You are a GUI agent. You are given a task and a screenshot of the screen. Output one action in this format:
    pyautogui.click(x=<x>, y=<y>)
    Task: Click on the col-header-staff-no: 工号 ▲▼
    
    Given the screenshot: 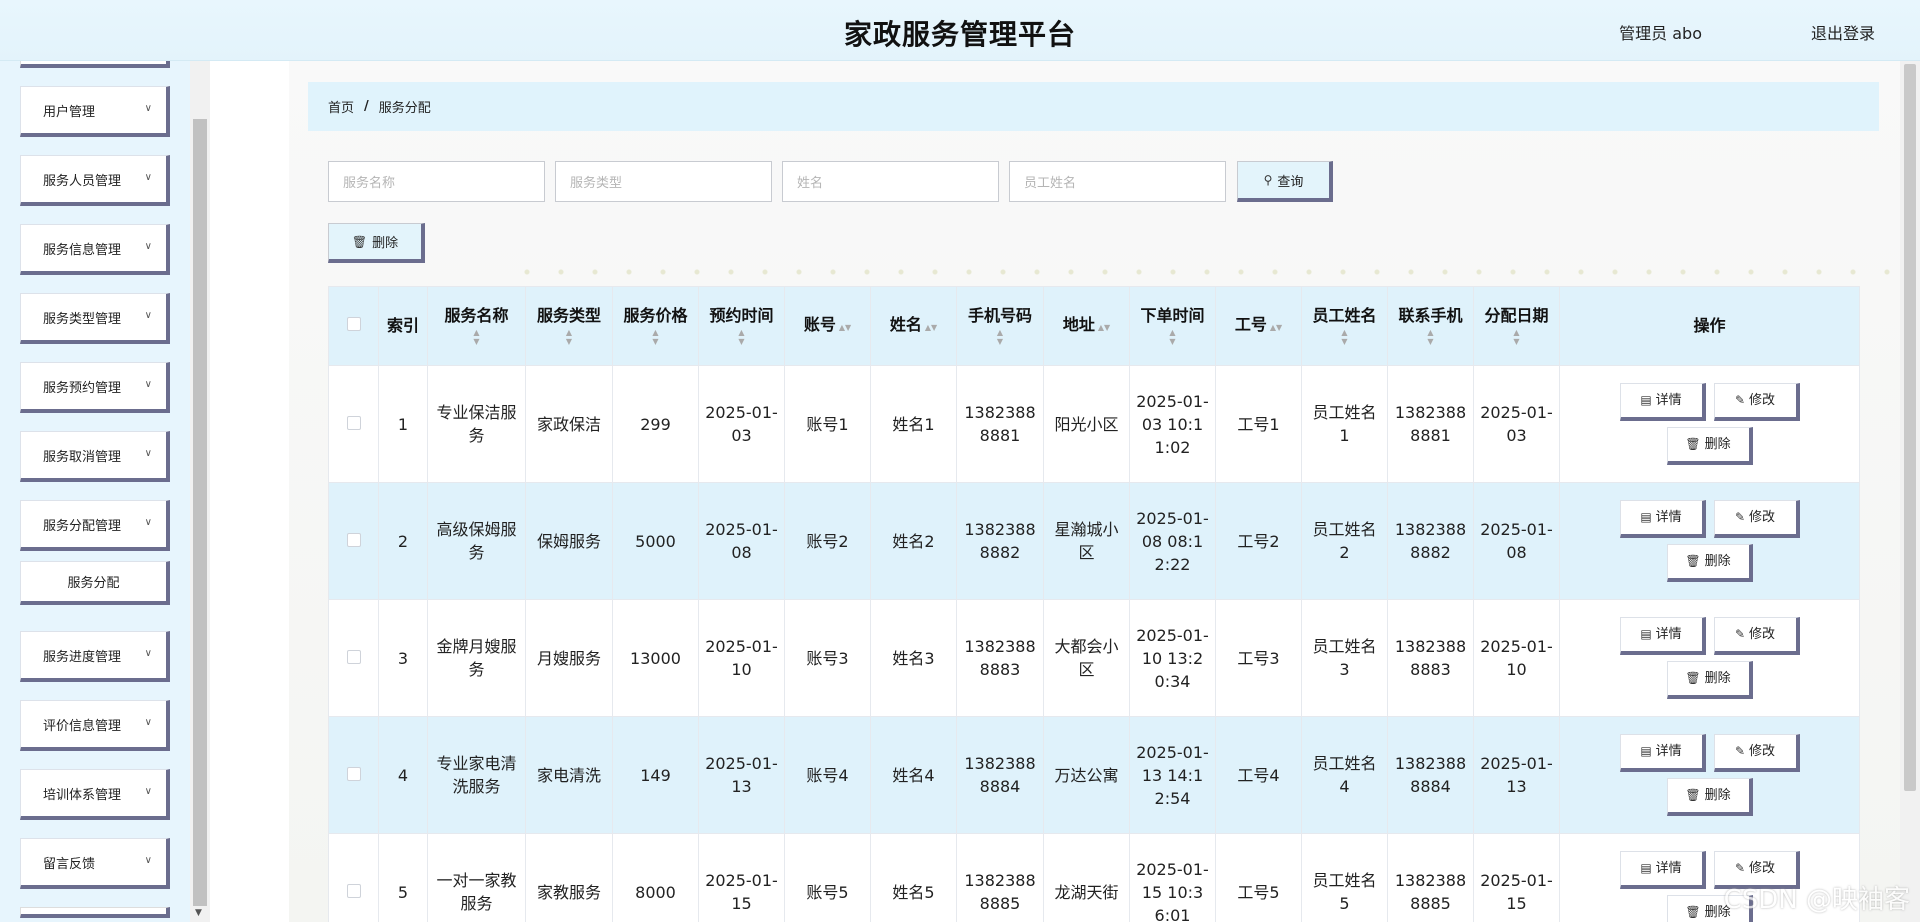 What is the action you would take?
    pyautogui.click(x=1258, y=326)
    